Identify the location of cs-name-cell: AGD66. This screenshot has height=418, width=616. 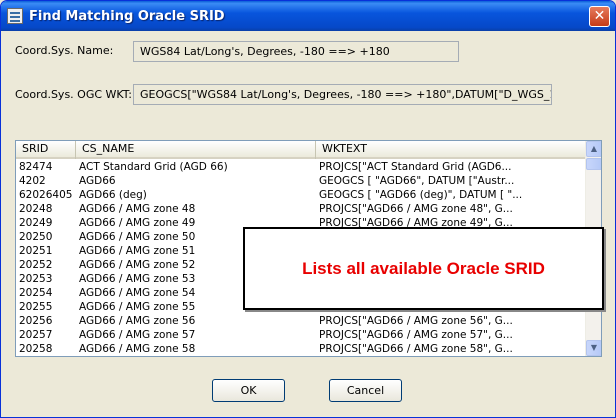
(97, 181).